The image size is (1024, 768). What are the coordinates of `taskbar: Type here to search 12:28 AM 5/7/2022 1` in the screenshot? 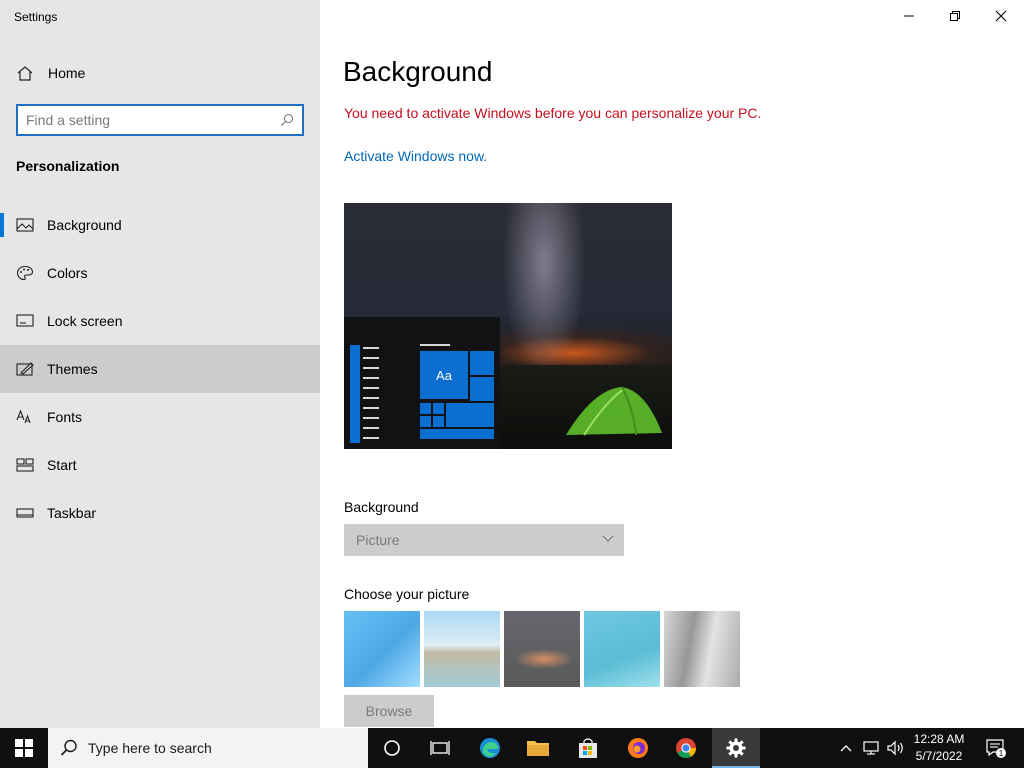 It's located at (512, 748).